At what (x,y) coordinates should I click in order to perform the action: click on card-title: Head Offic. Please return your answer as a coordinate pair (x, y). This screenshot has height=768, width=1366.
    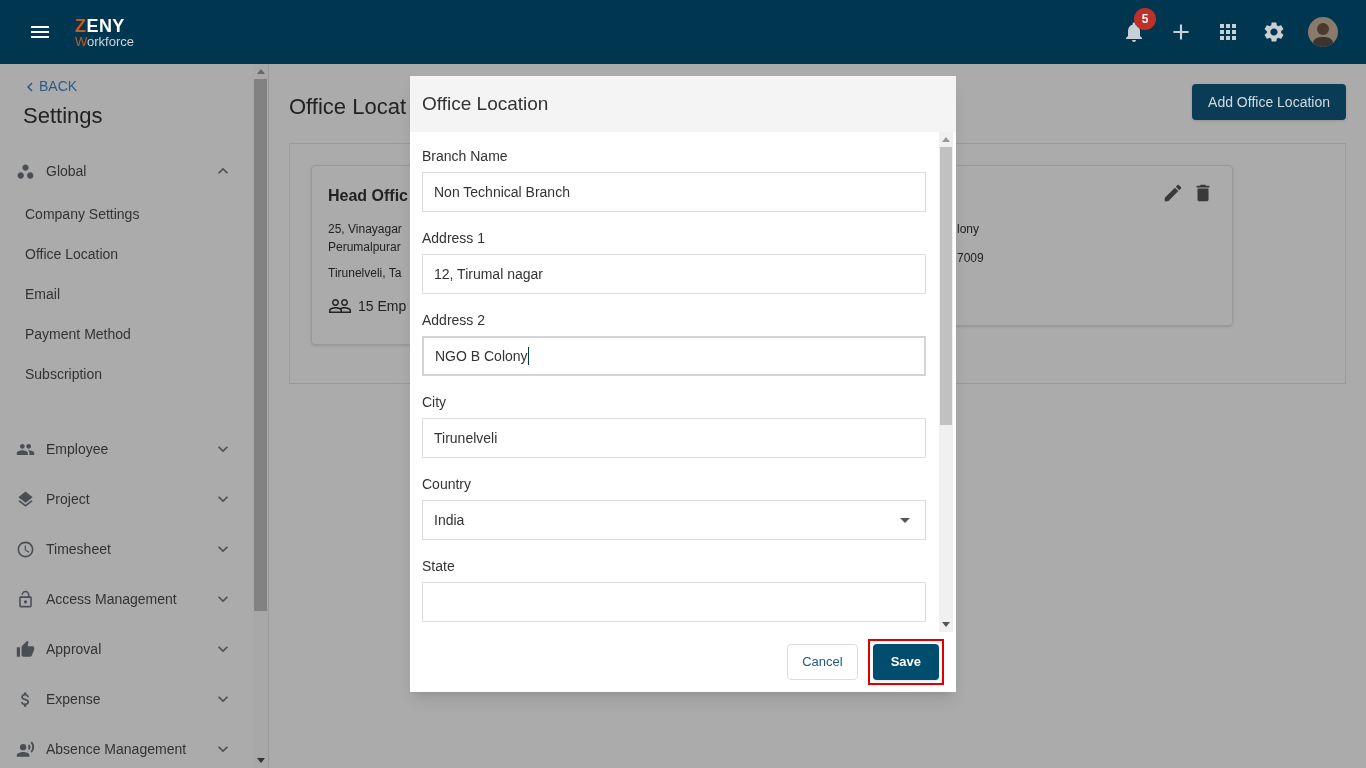
    Looking at the image, I should click on (368, 196).